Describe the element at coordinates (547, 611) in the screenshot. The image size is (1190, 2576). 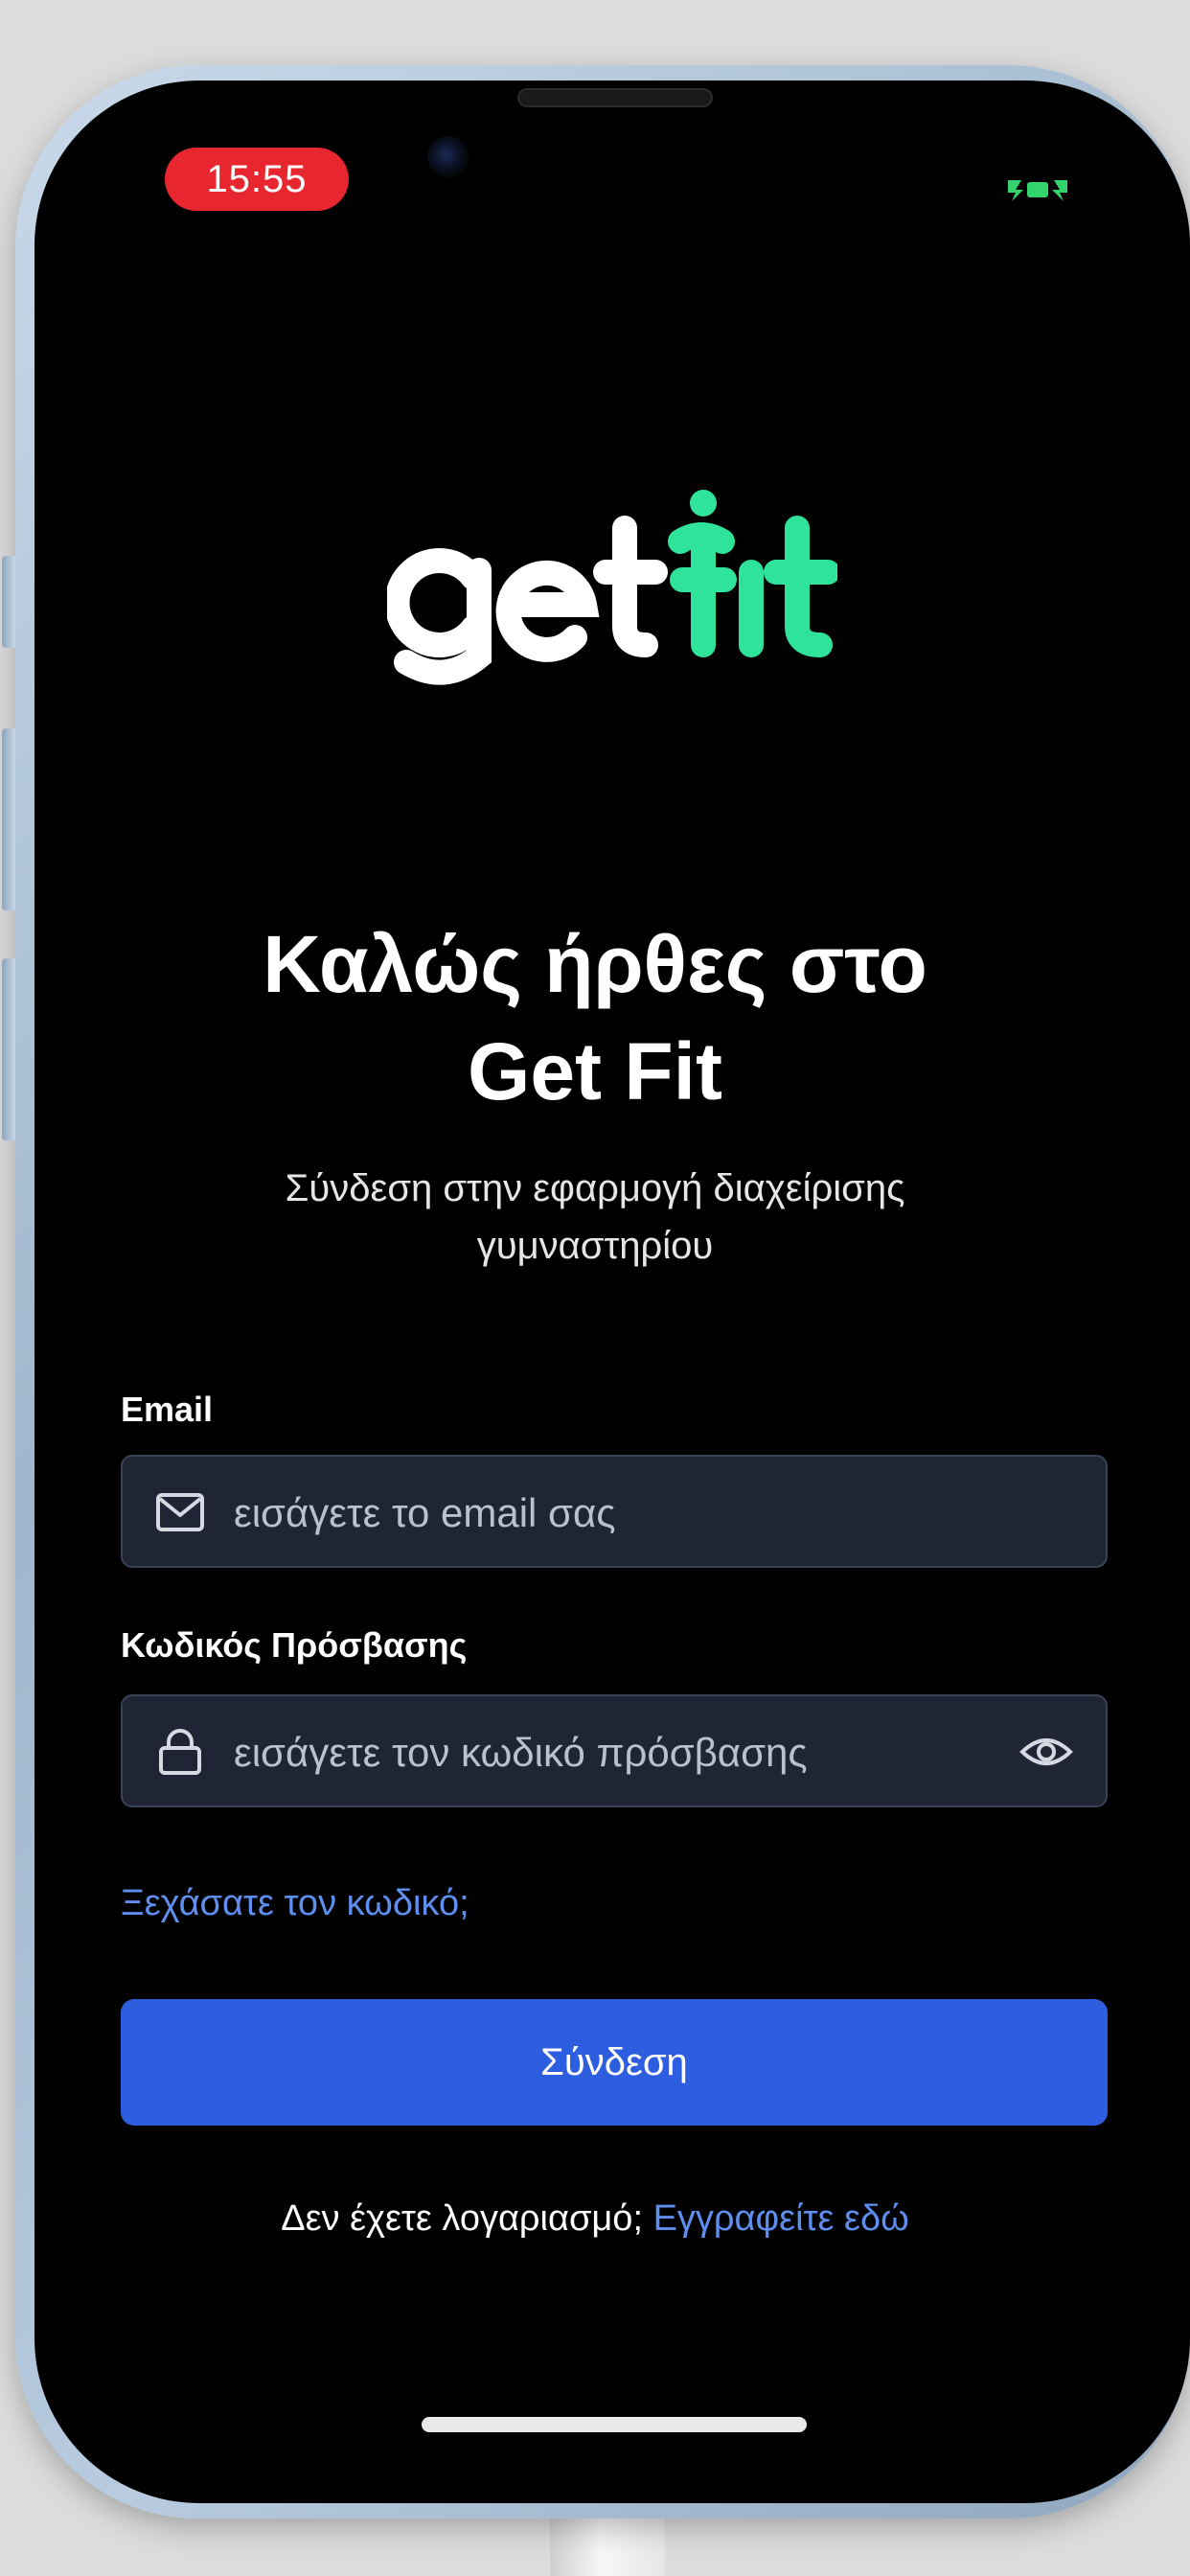
I see `logo-letter-e` at that location.